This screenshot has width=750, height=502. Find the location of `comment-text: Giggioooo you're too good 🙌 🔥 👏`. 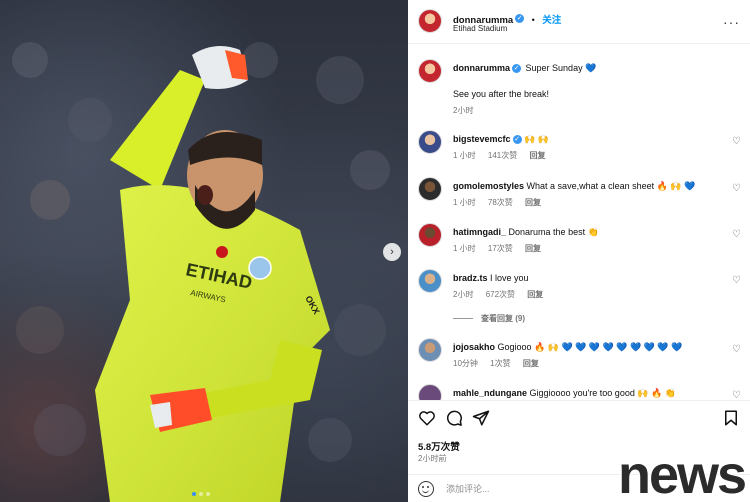

comment-text: Giggioooo you're too good 🙌 🔥 👏 is located at coordinates (602, 393).